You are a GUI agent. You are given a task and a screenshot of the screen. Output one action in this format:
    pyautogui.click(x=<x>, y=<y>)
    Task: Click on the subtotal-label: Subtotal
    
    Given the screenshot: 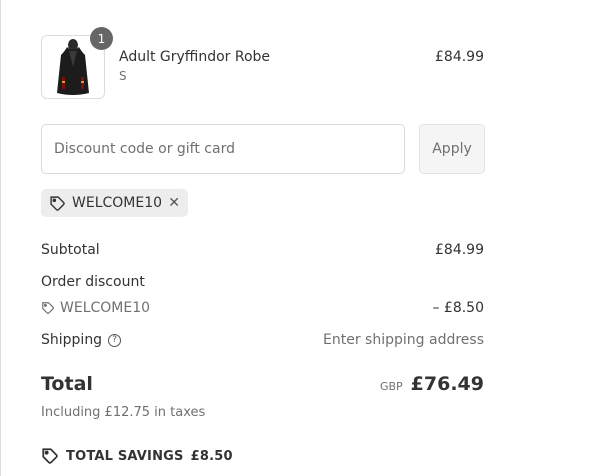 What is the action you would take?
    pyautogui.click(x=70, y=250)
    